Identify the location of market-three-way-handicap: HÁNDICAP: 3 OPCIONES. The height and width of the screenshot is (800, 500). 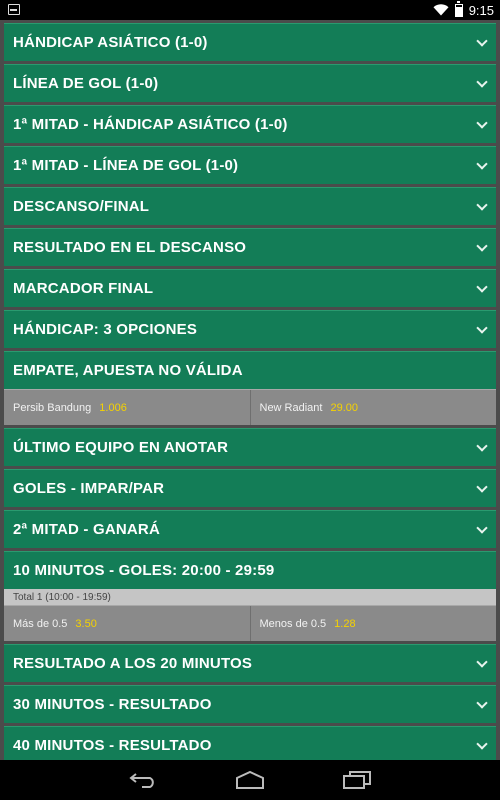
(250, 329).